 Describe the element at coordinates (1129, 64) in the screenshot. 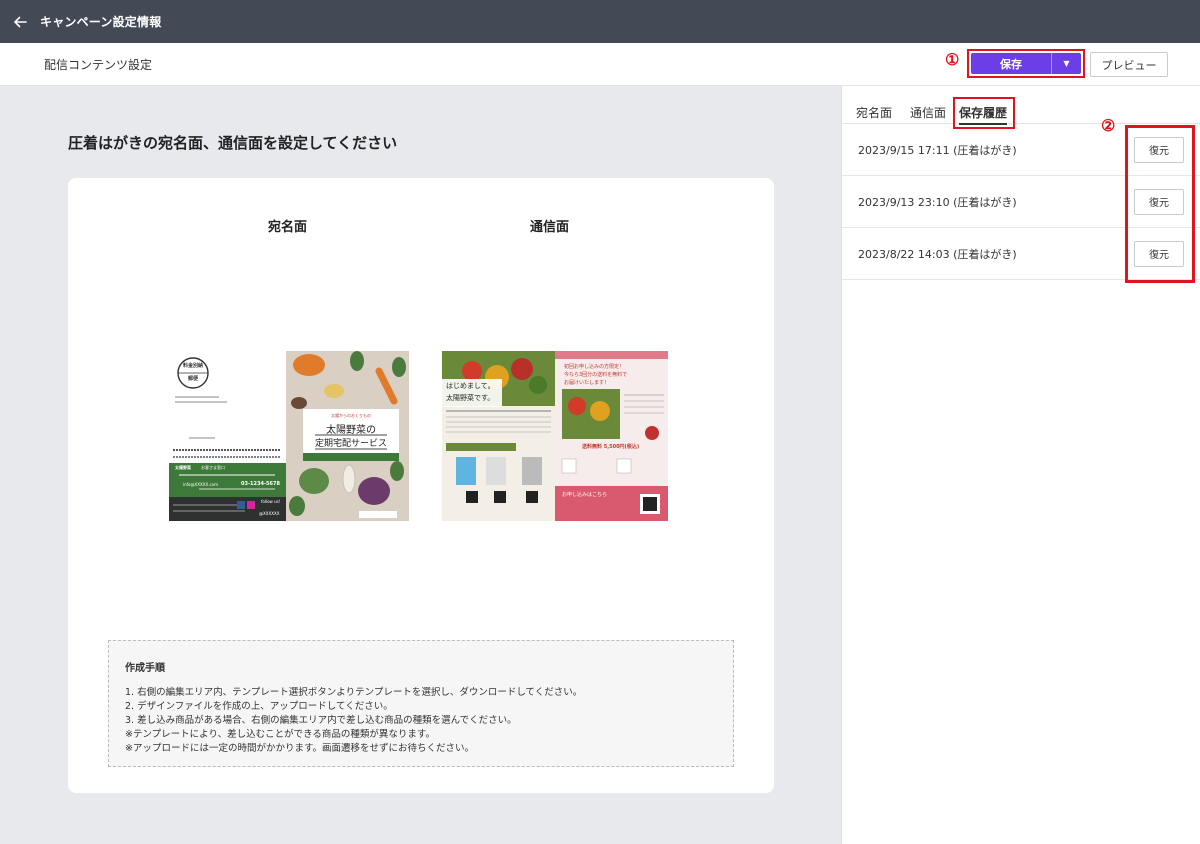

I see `preview-button: プレビュー` at that location.